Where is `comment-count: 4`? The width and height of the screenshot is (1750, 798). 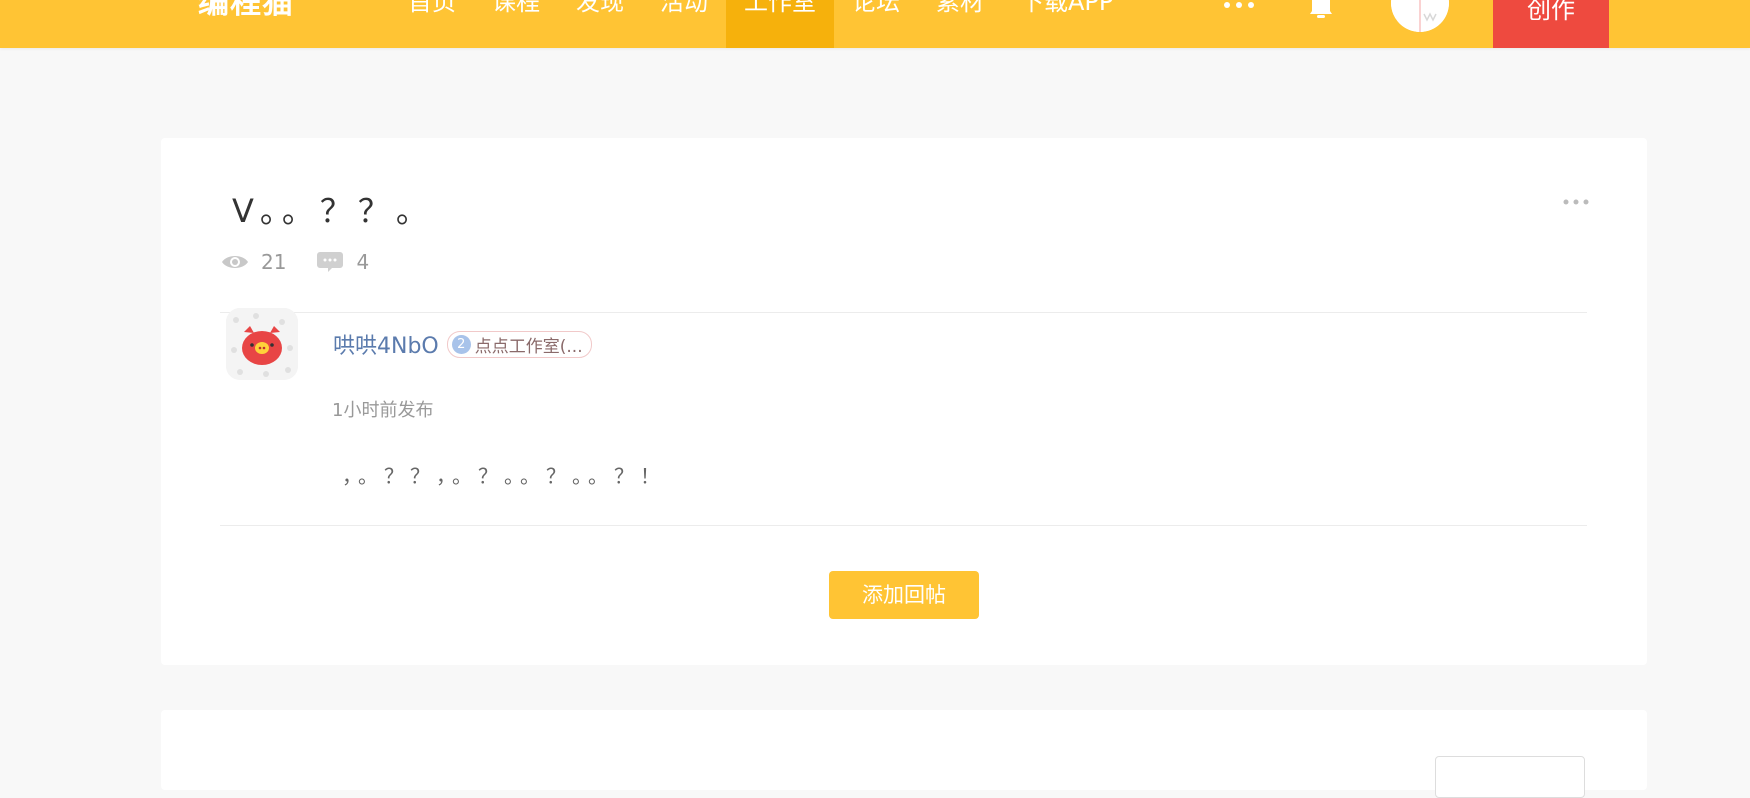
comment-count: 4 is located at coordinates (363, 262).